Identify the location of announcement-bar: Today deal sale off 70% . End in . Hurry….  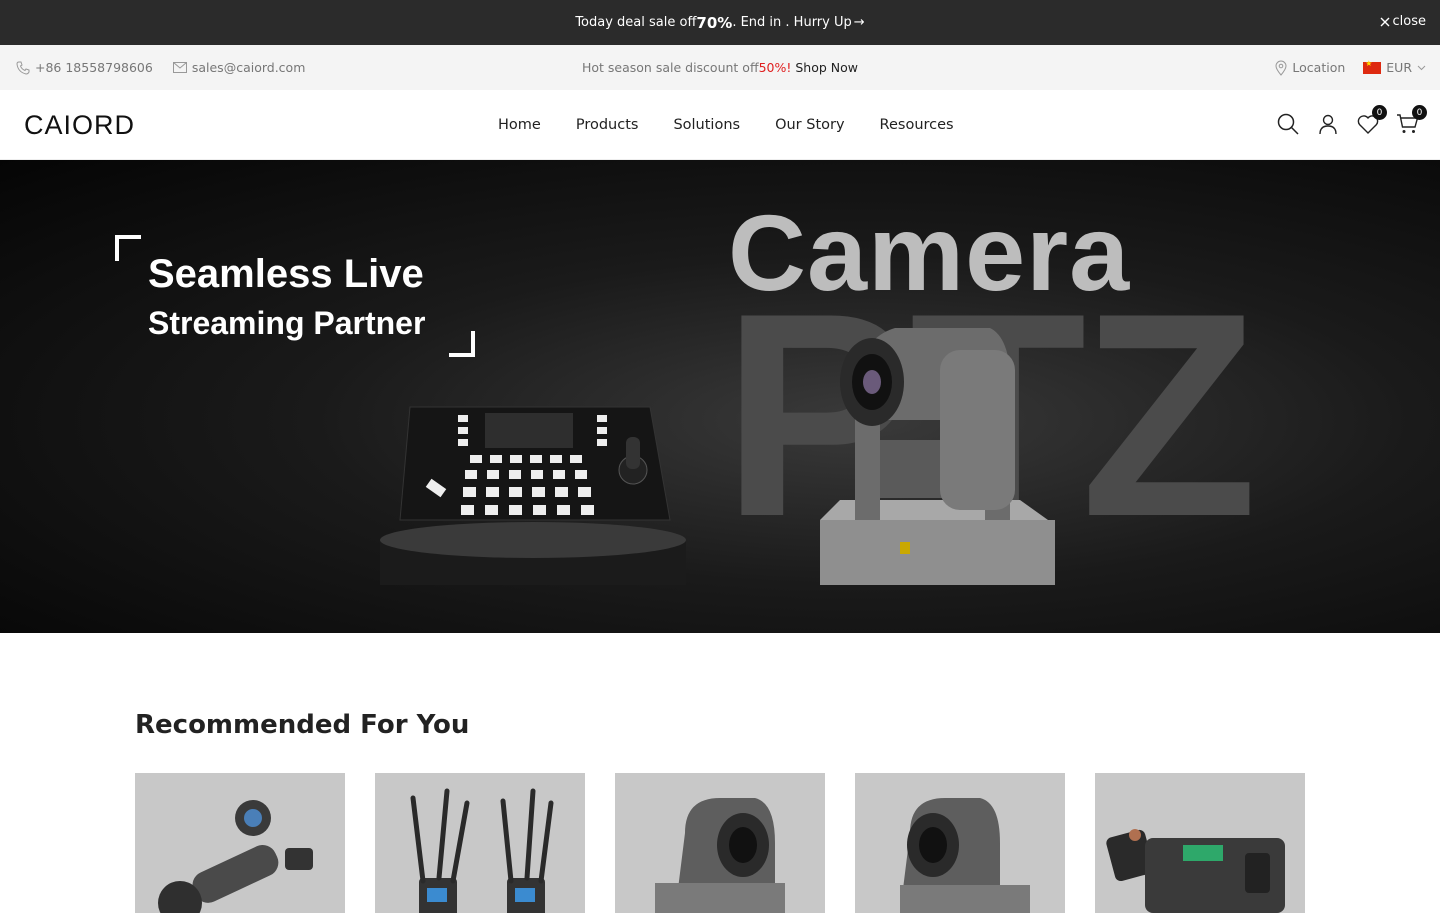
(720, 22).